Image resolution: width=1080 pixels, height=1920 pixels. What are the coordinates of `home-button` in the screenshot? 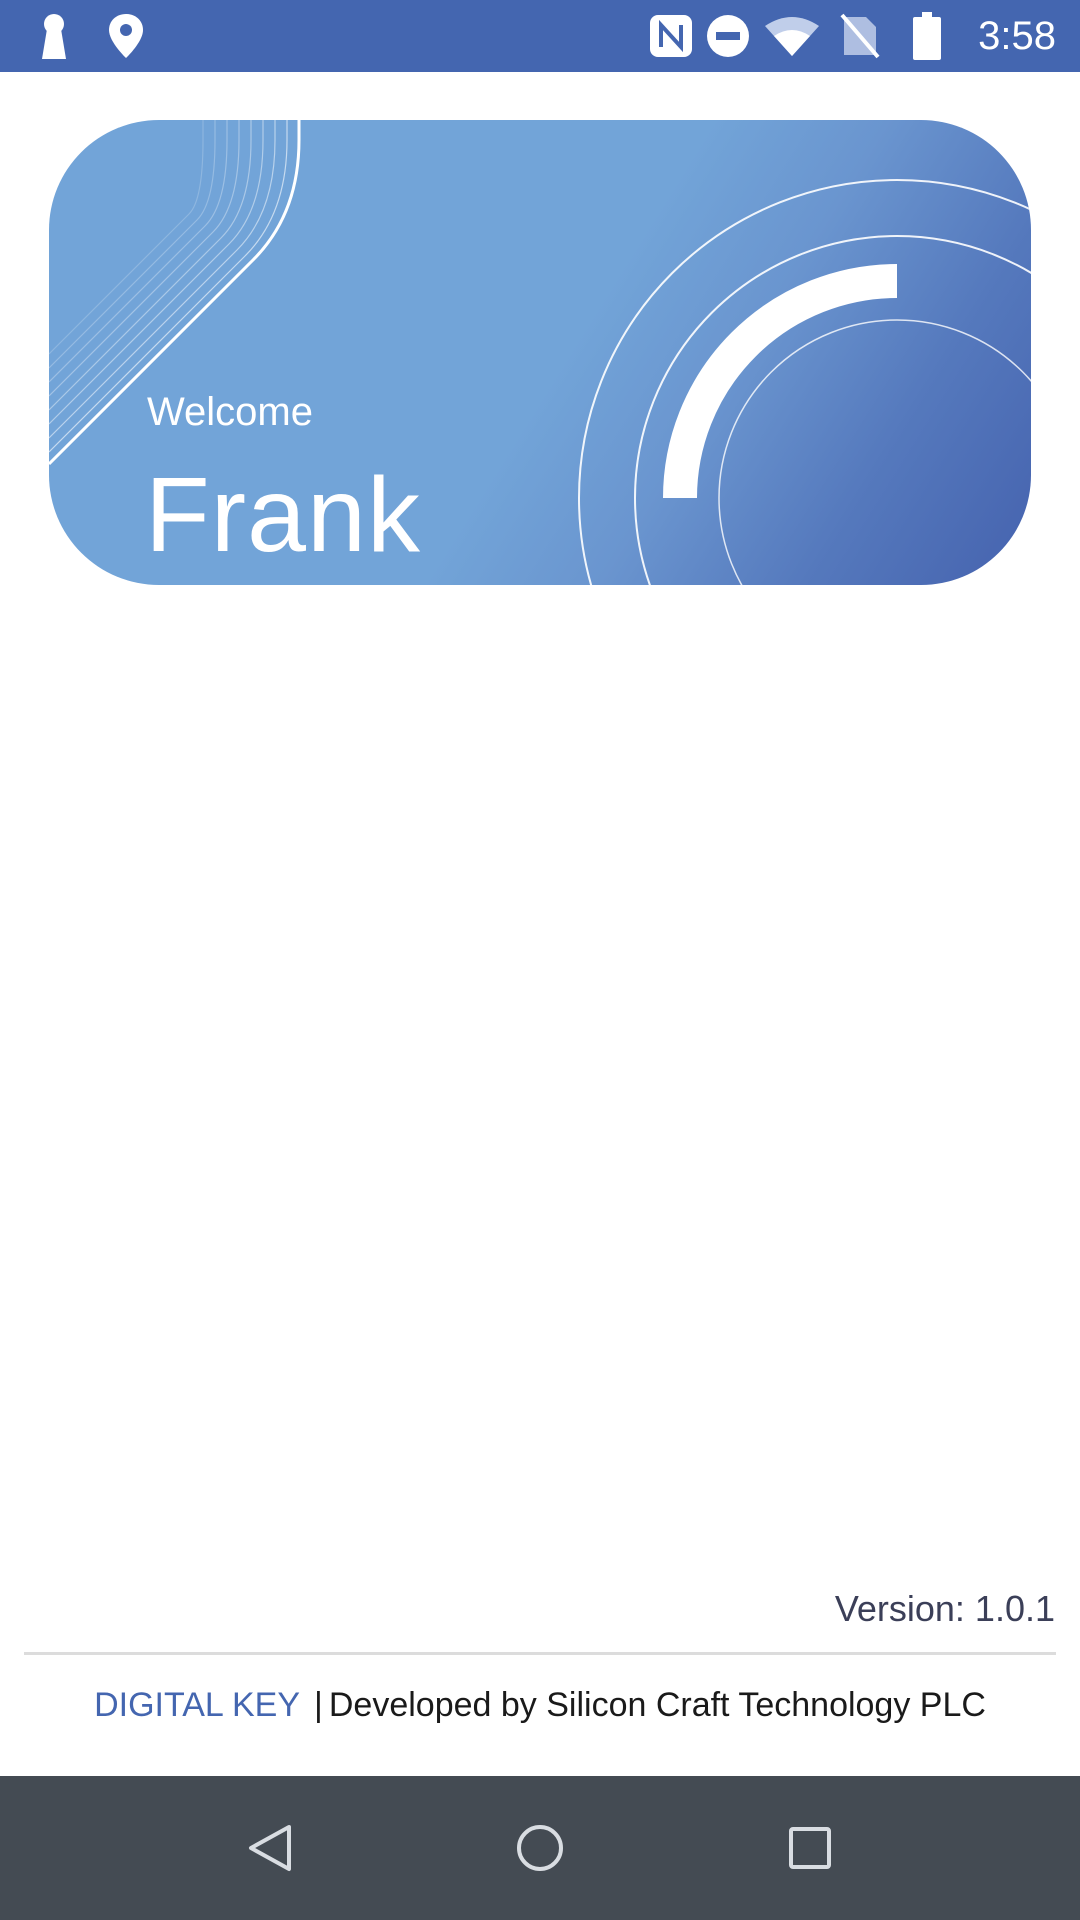 It's located at (540, 1848).